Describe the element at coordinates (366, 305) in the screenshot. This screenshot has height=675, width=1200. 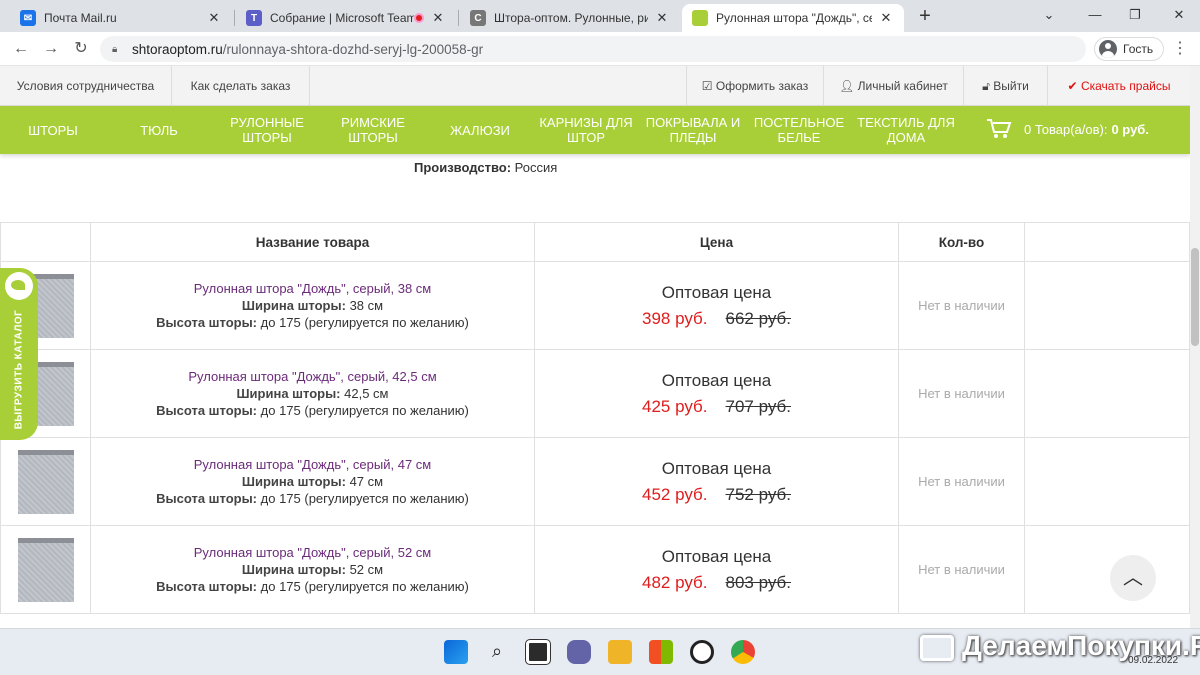
I see `width-value: 38 см` at that location.